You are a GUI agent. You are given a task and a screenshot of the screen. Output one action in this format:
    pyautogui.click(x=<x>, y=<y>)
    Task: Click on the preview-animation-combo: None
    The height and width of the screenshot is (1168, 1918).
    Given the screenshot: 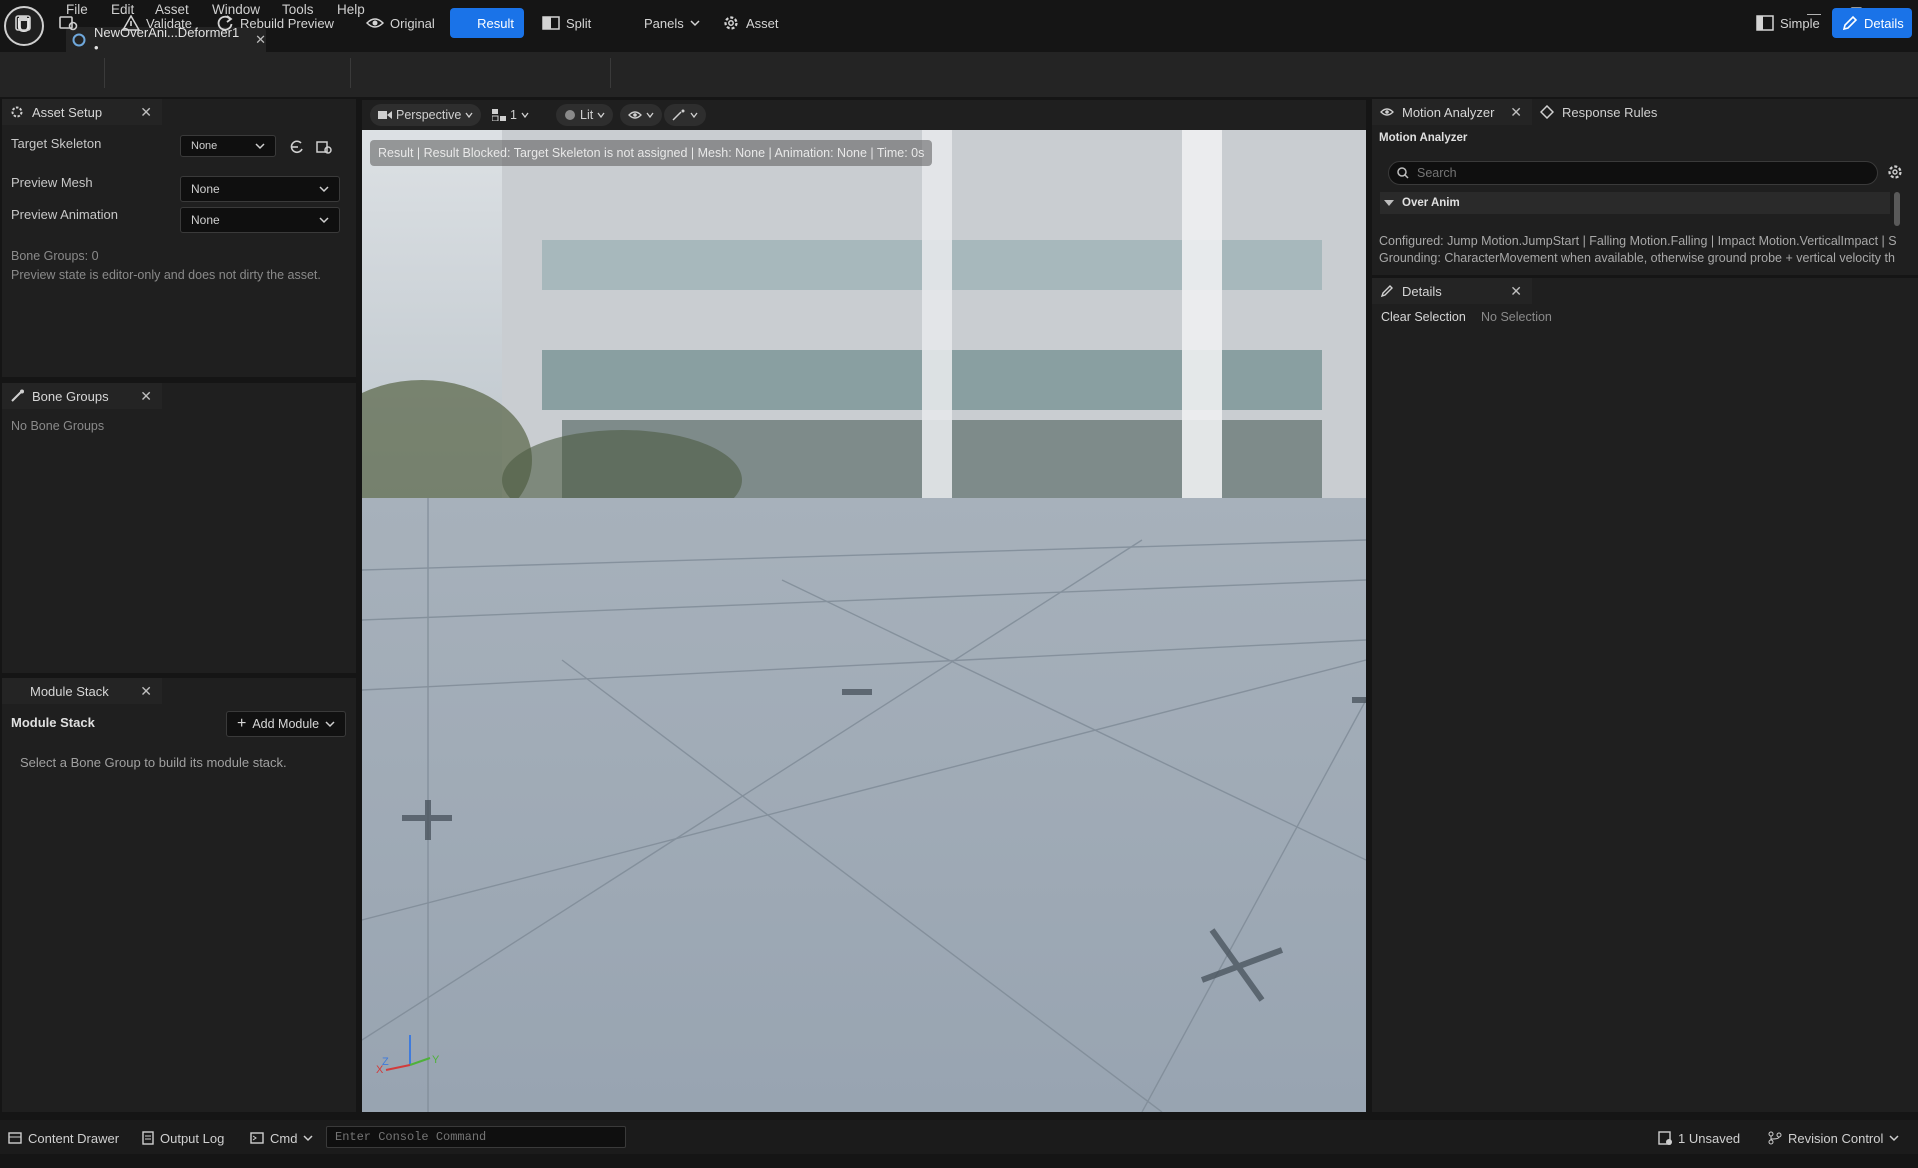 What is the action you would take?
    pyautogui.click(x=260, y=220)
    